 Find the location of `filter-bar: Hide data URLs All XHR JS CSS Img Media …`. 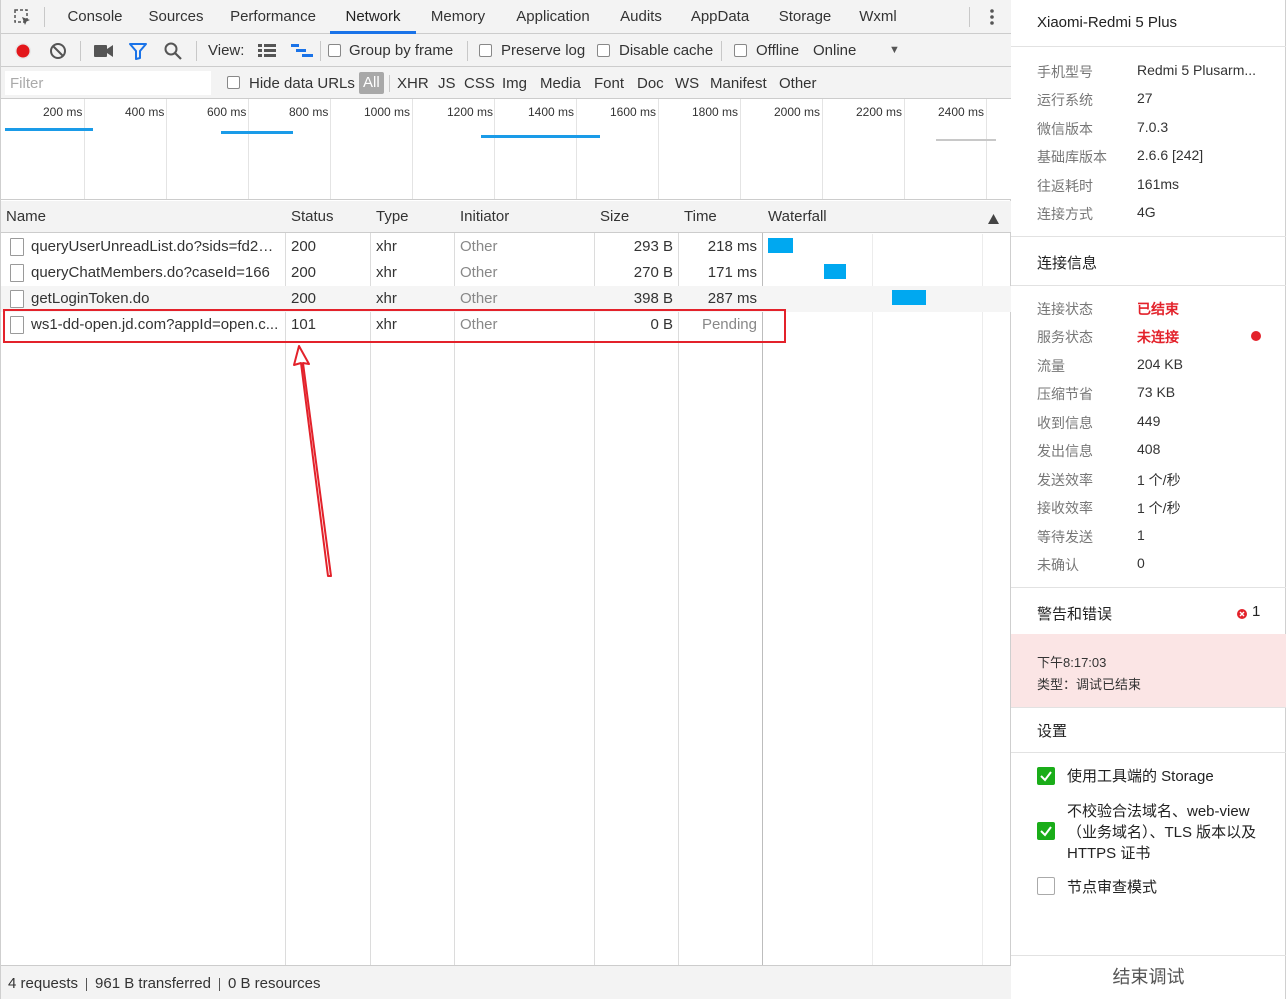

filter-bar: Hide data URLs All XHR JS CSS Img Media … is located at coordinates (506, 83).